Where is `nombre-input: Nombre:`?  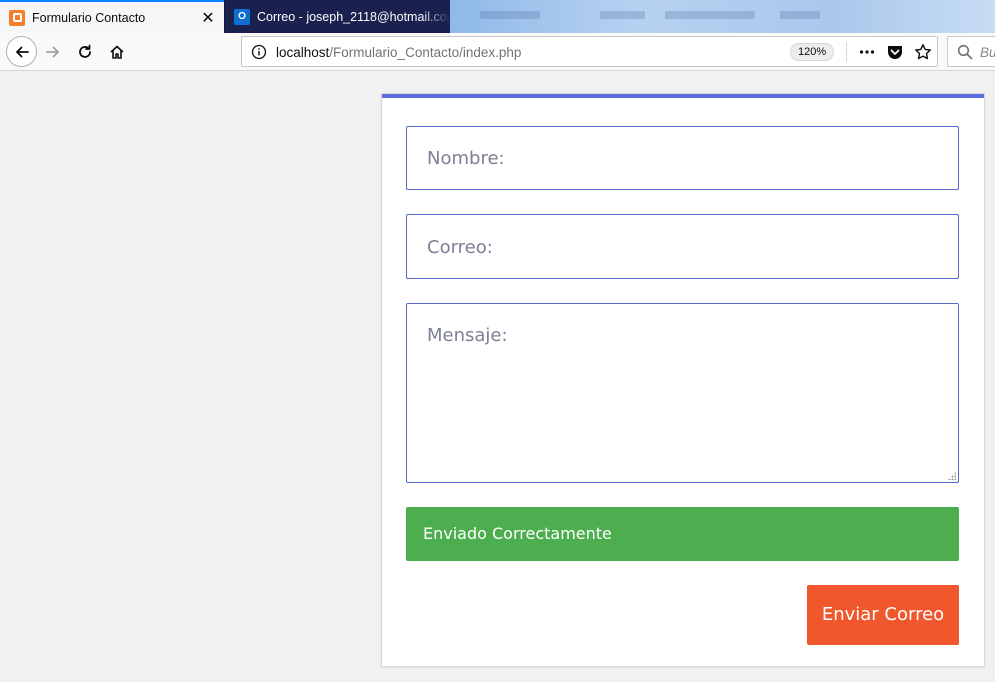
nombre-input: Nombre: is located at coordinates (682, 158).